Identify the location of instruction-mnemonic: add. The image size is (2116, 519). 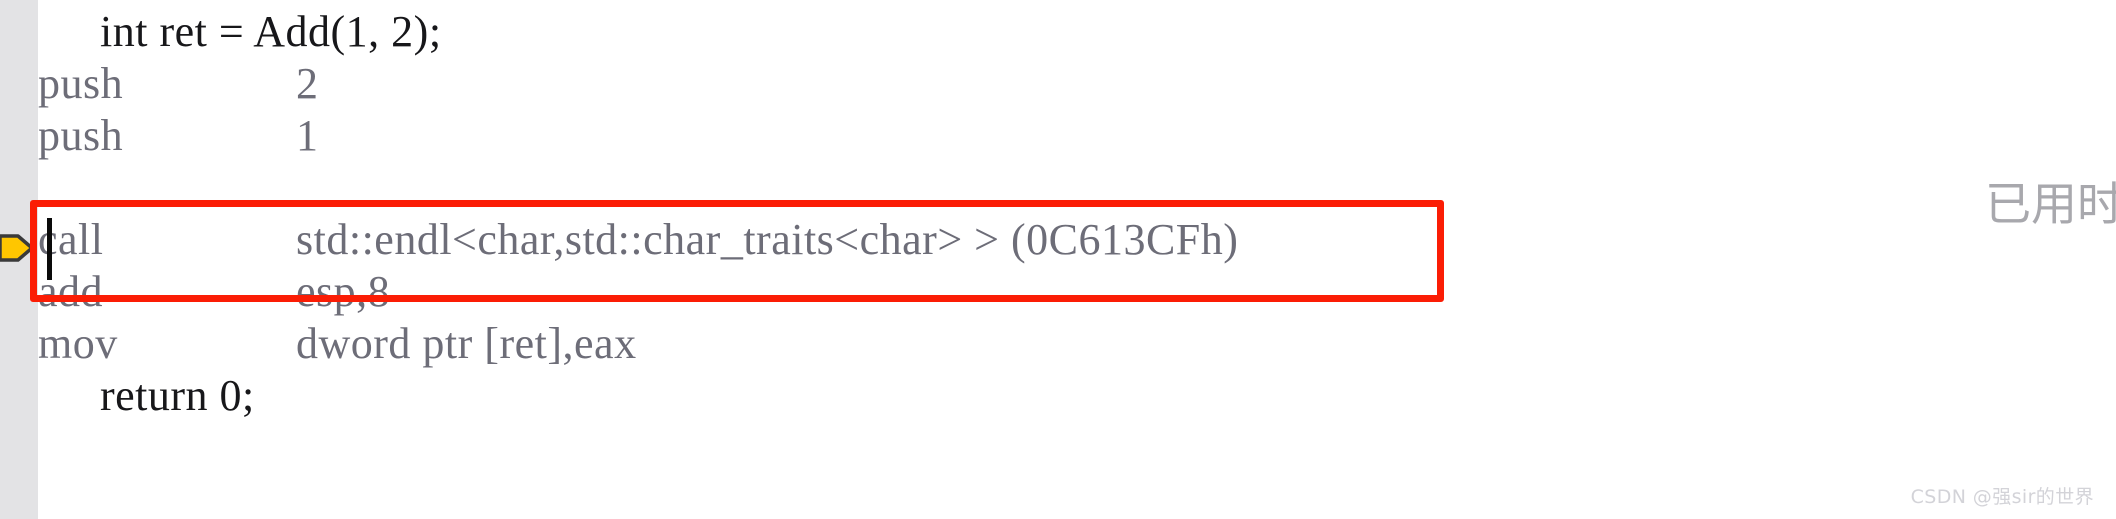
(71, 291).